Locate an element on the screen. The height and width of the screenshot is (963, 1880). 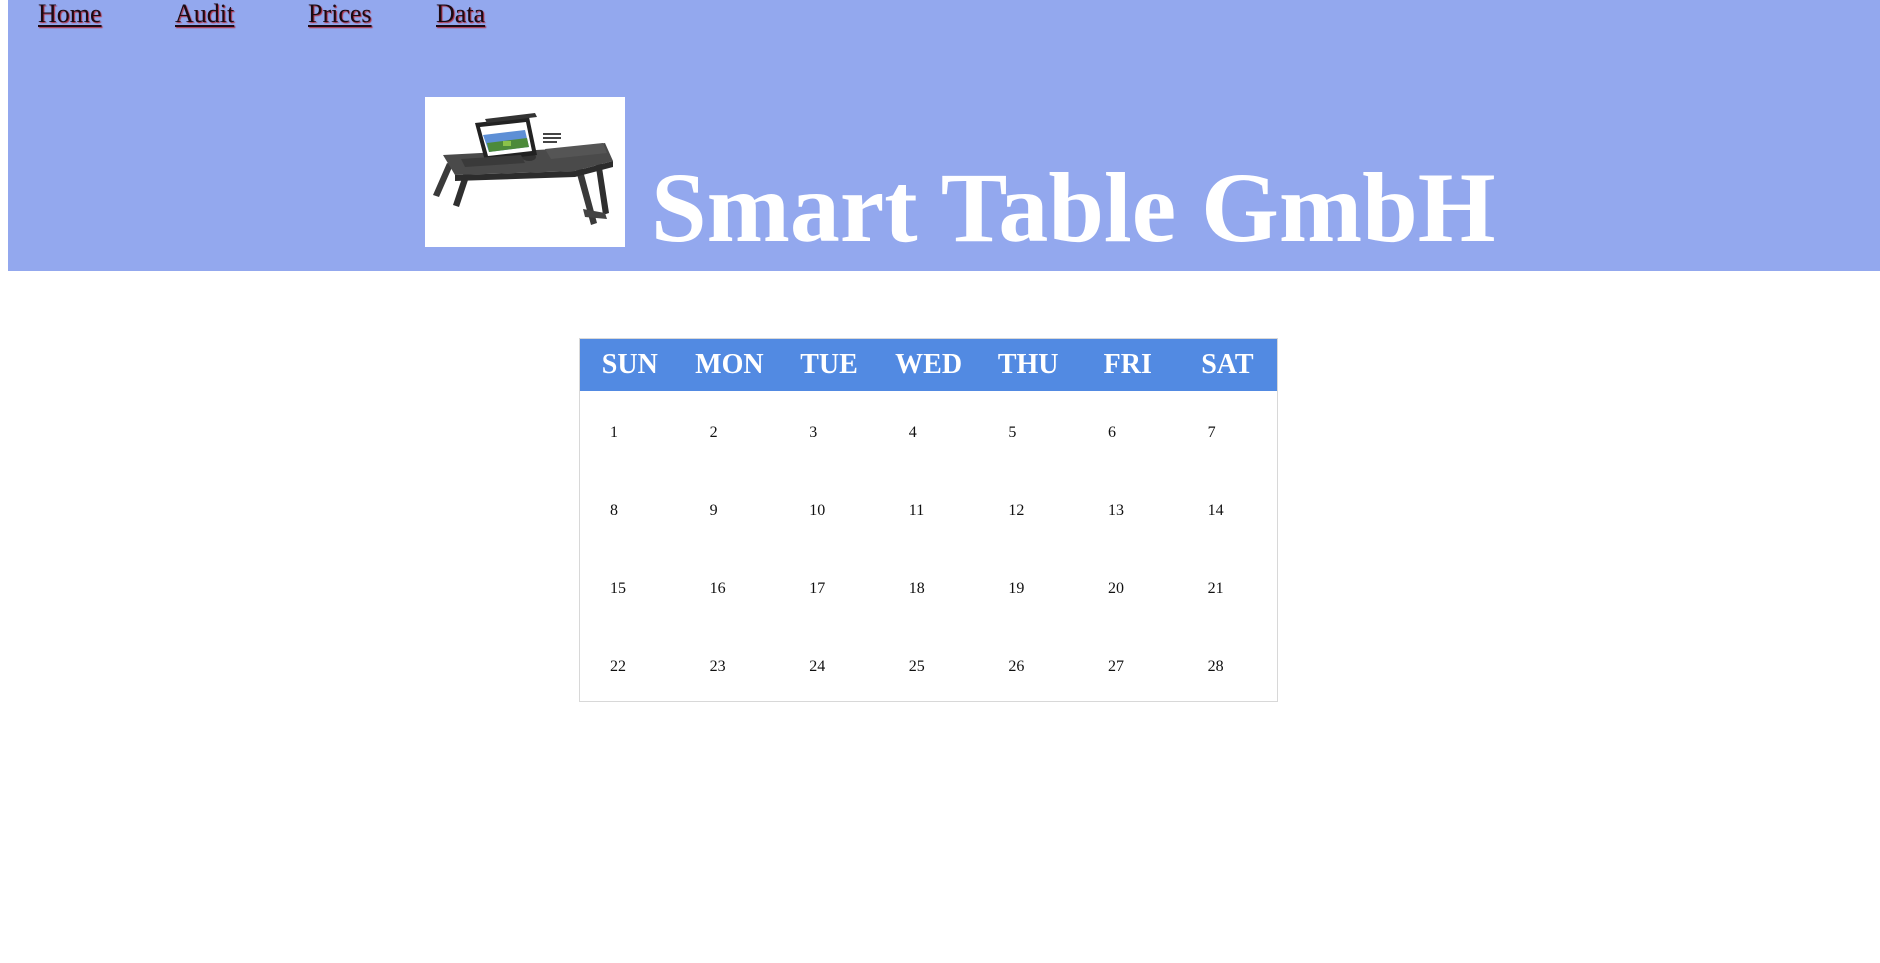
calendar-day-number: 22 is located at coordinates (618, 666).